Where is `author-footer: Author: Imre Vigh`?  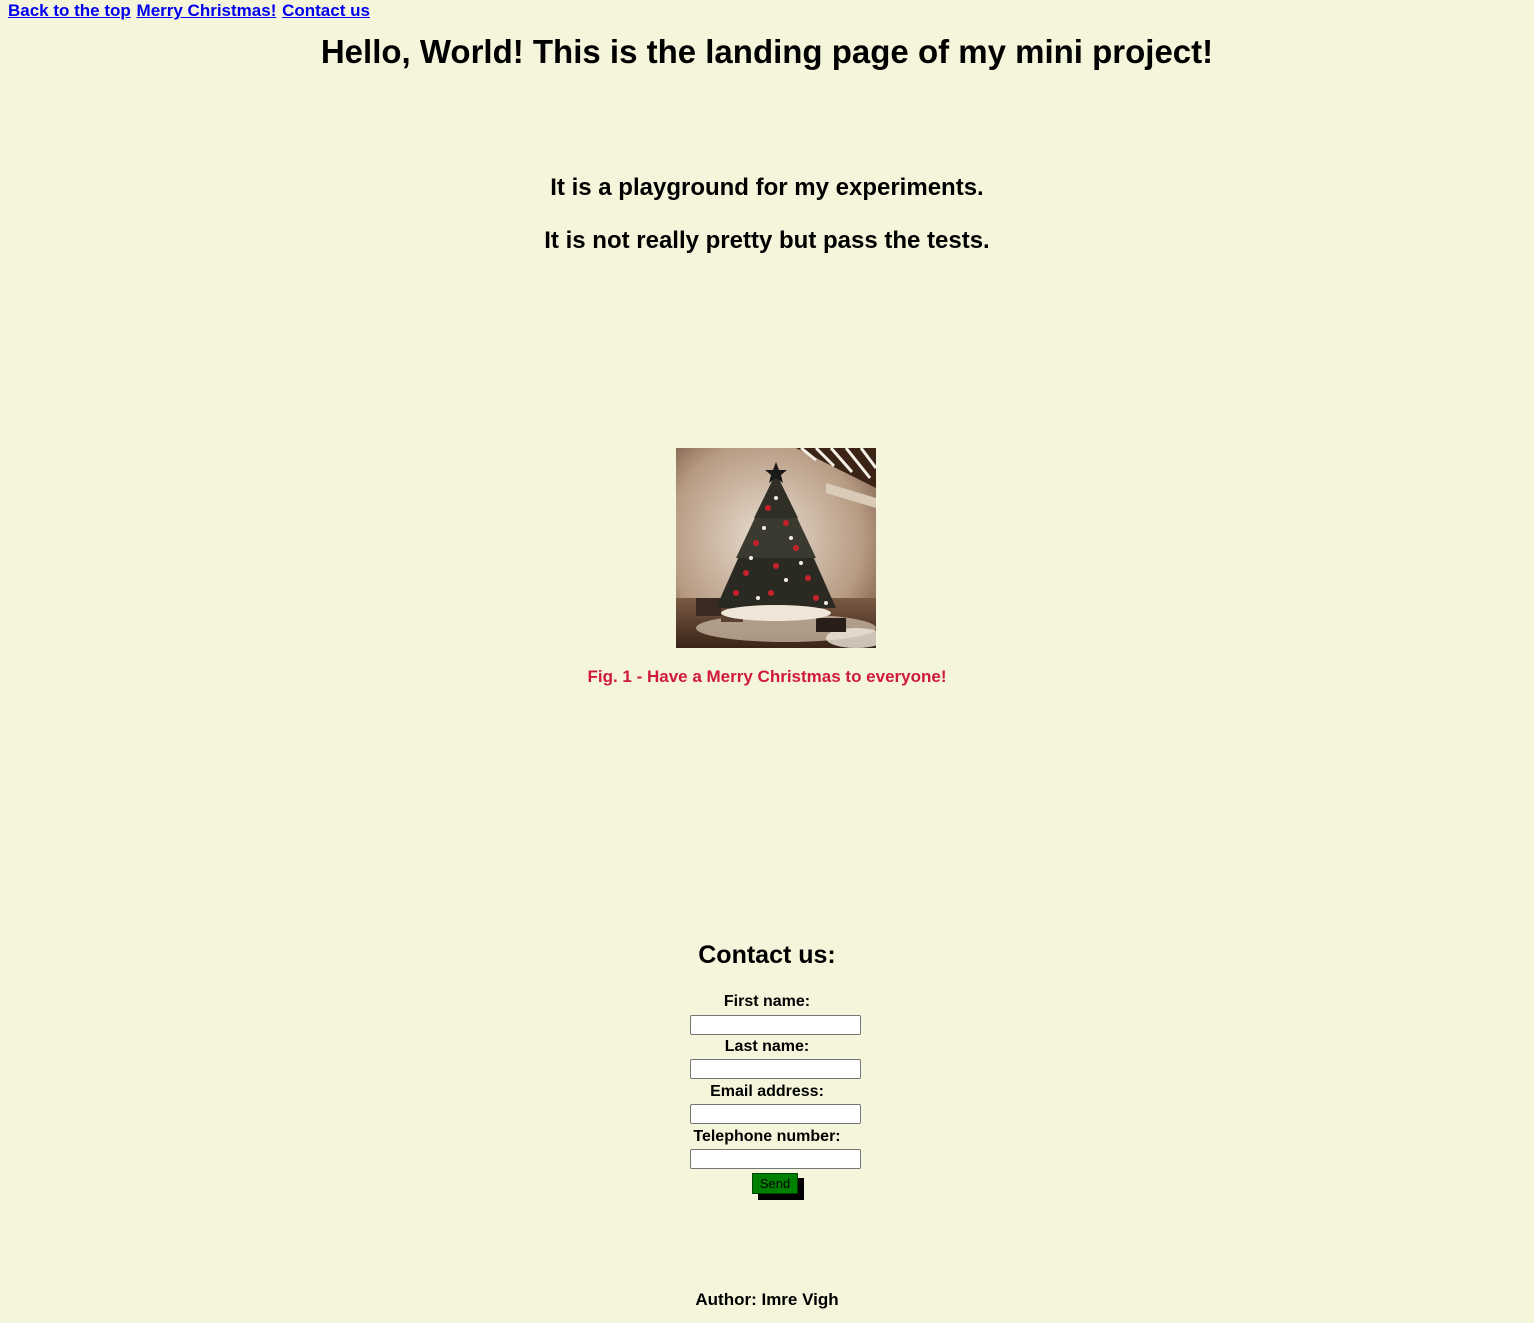 author-footer: Author: Imre Vigh is located at coordinates (767, 1299).